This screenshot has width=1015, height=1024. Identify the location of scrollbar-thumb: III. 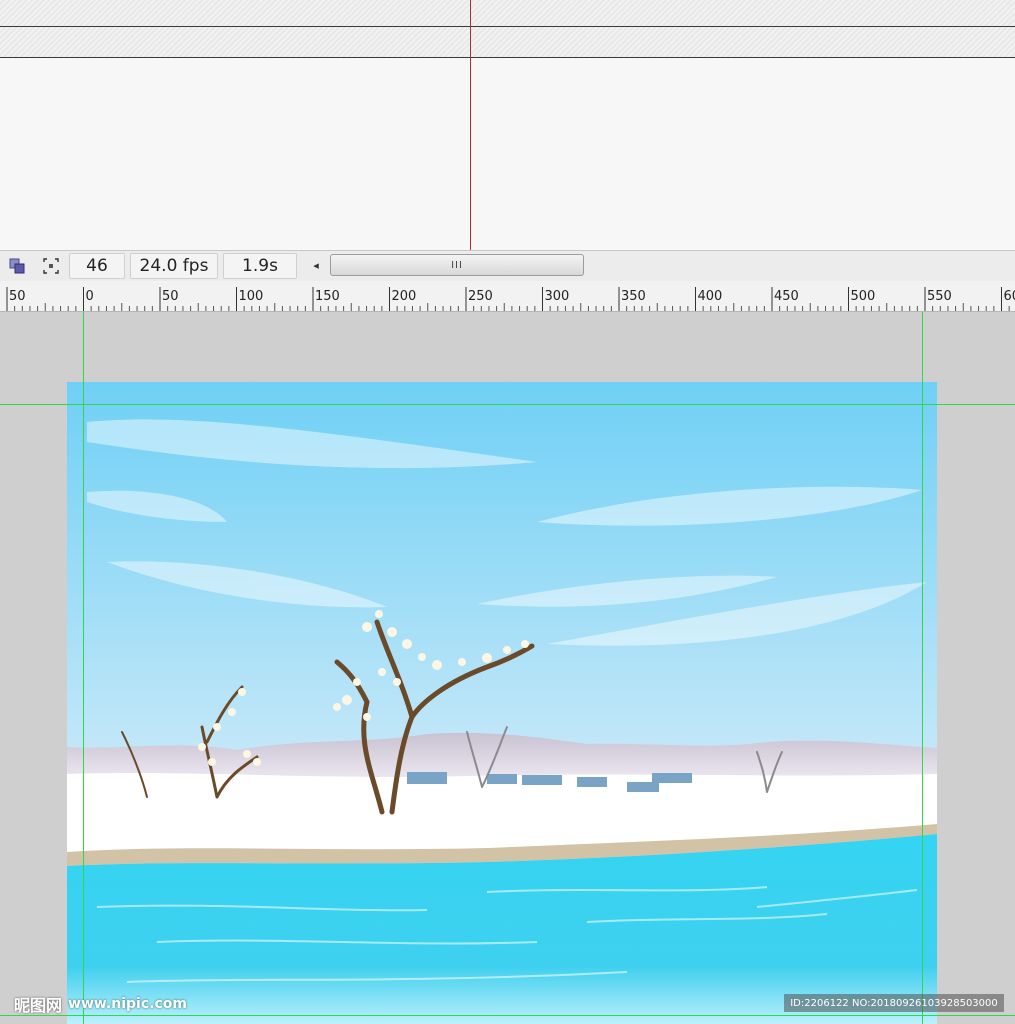
(457, 265).